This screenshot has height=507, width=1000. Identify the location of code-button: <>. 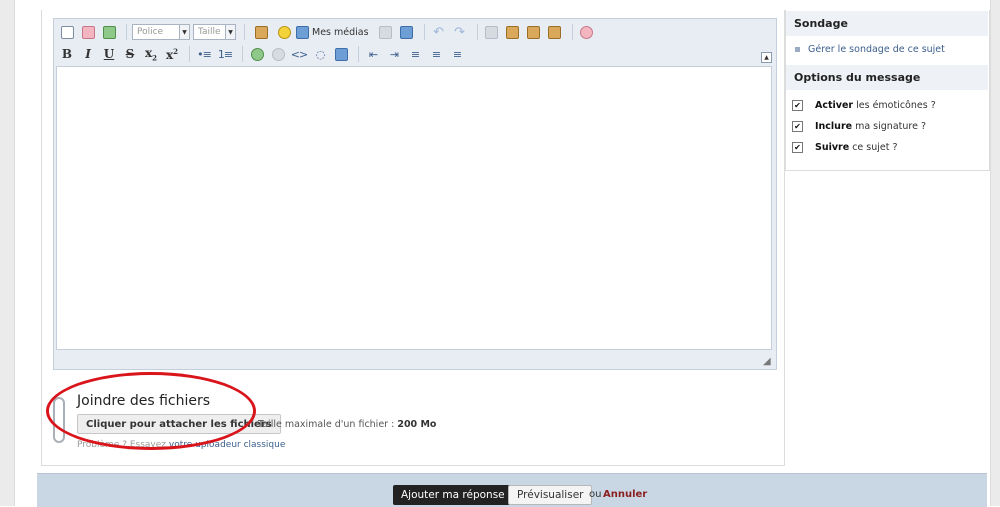
(299, 54).